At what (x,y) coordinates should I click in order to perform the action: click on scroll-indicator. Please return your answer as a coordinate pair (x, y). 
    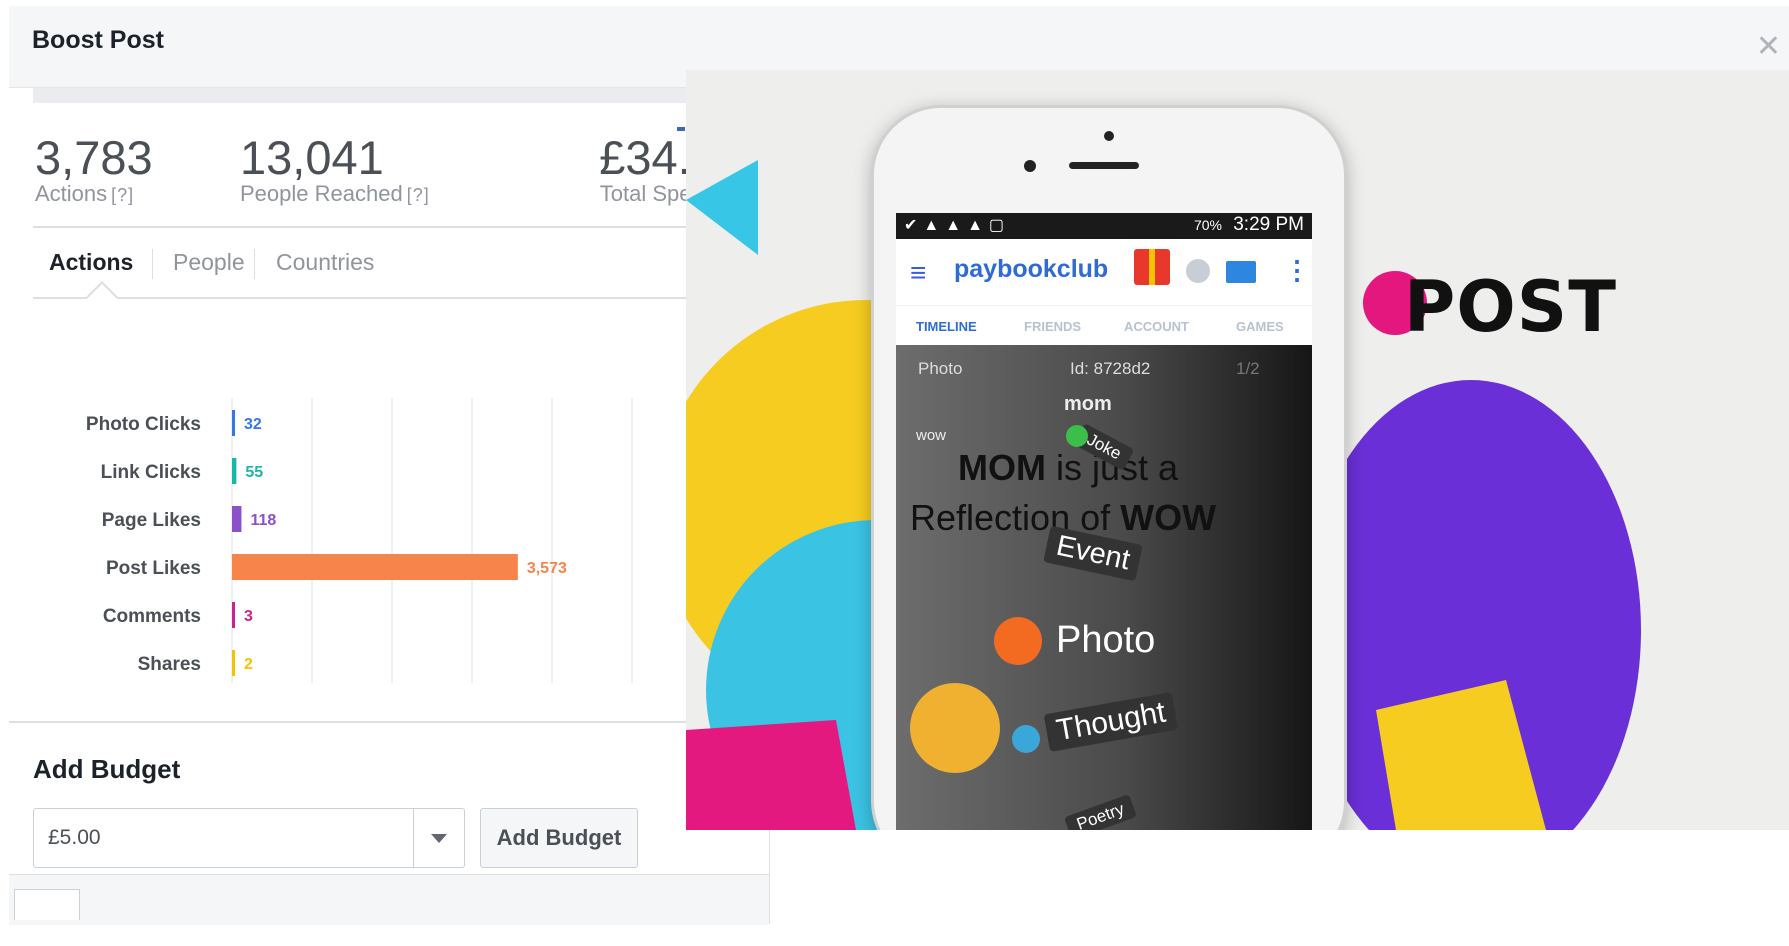
    Looking at the image, I should click on (681, 129).